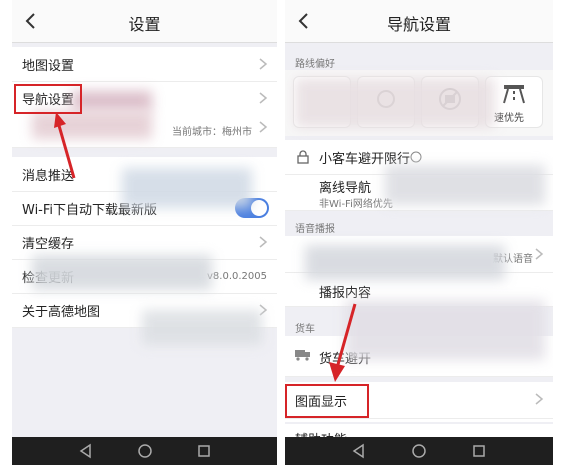 The image size is (566, 465). Describe the element at coordinates (345, 293) in the screenshot. I see `row-label: 播报内容` at that location.